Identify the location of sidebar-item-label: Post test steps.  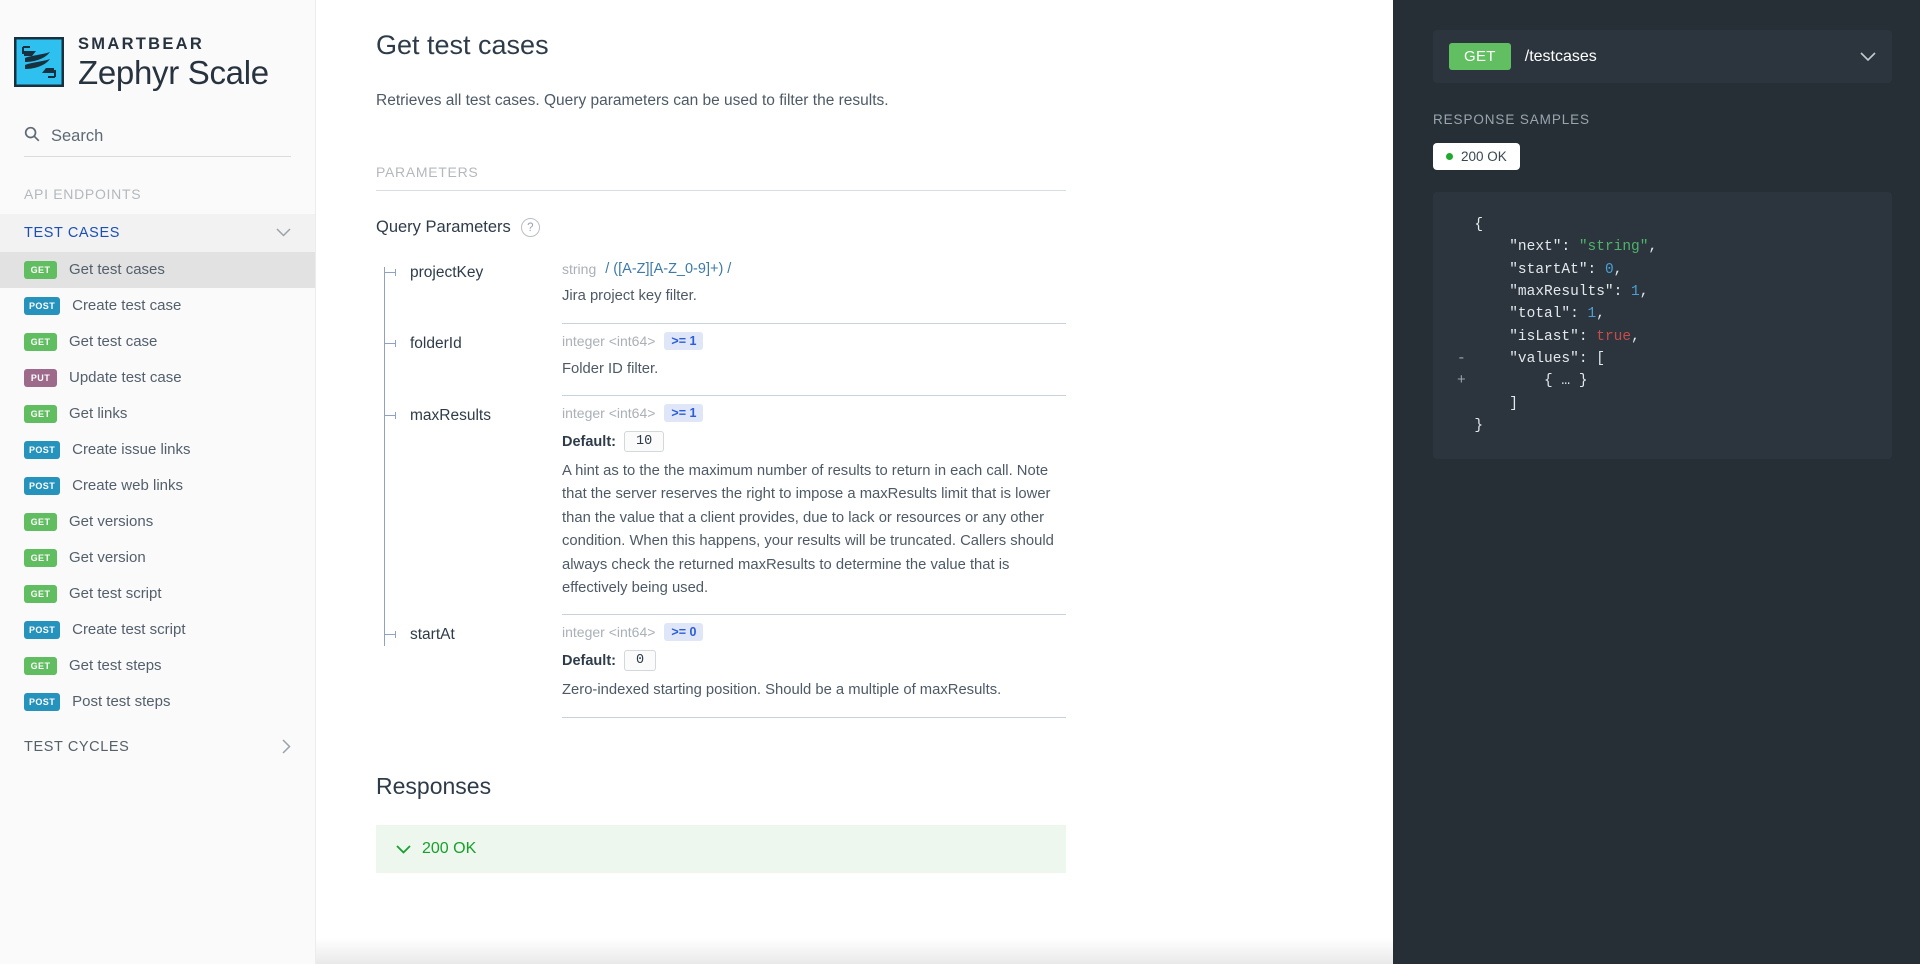
(121, 701).